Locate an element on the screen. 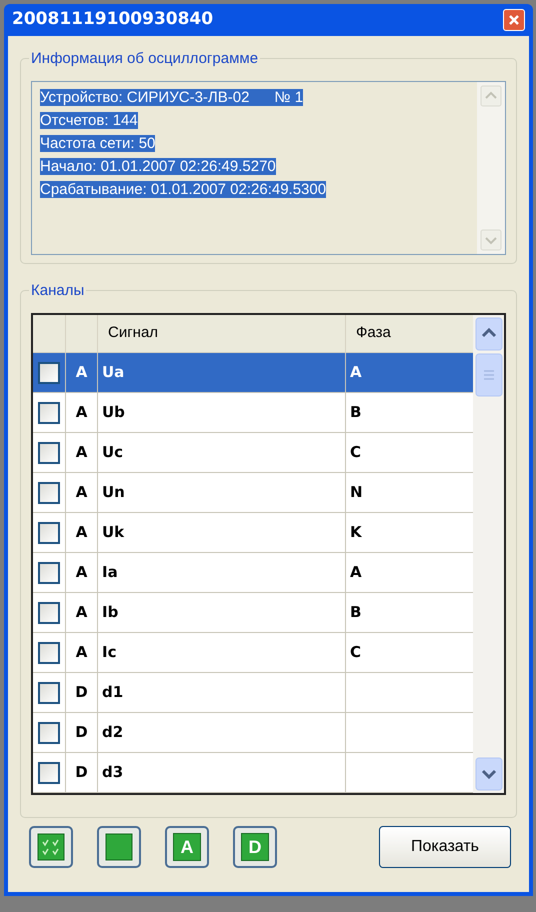 Image resolution: width=536 pixels, height=912 pixels. close-icon is located at coordinates (514, 20).